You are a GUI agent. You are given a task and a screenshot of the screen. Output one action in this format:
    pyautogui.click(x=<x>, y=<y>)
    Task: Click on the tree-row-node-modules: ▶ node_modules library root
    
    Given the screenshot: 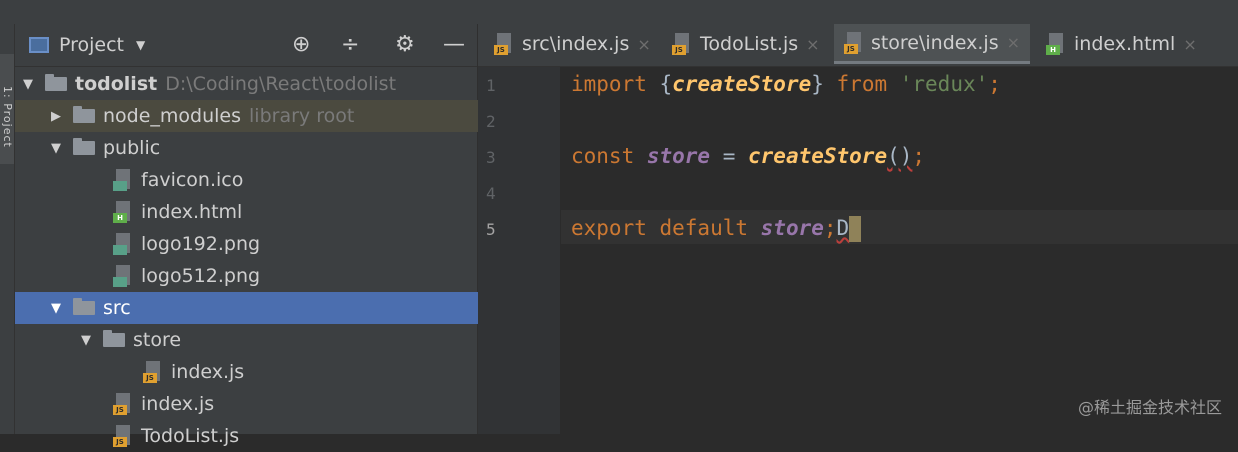 What is the action you would take?
    pyautogui.click(x=262, y=116)
    